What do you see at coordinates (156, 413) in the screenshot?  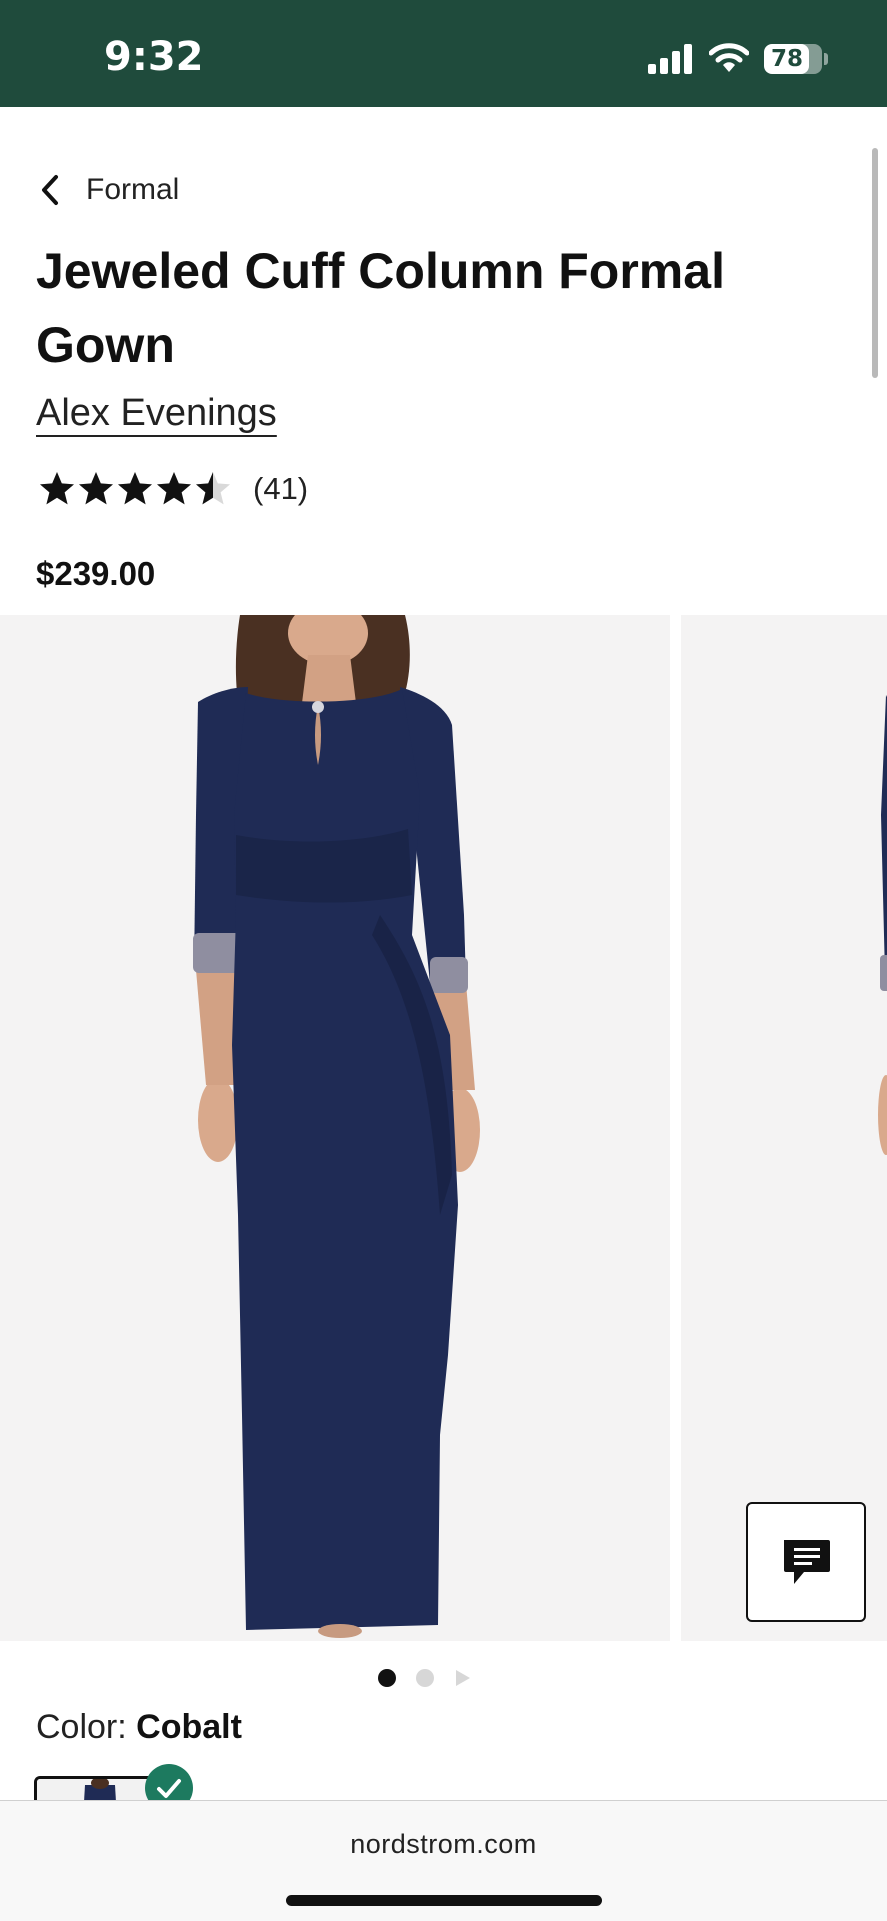 I see `brand-link: Alex Evenings` at bounding box center [156, 413].